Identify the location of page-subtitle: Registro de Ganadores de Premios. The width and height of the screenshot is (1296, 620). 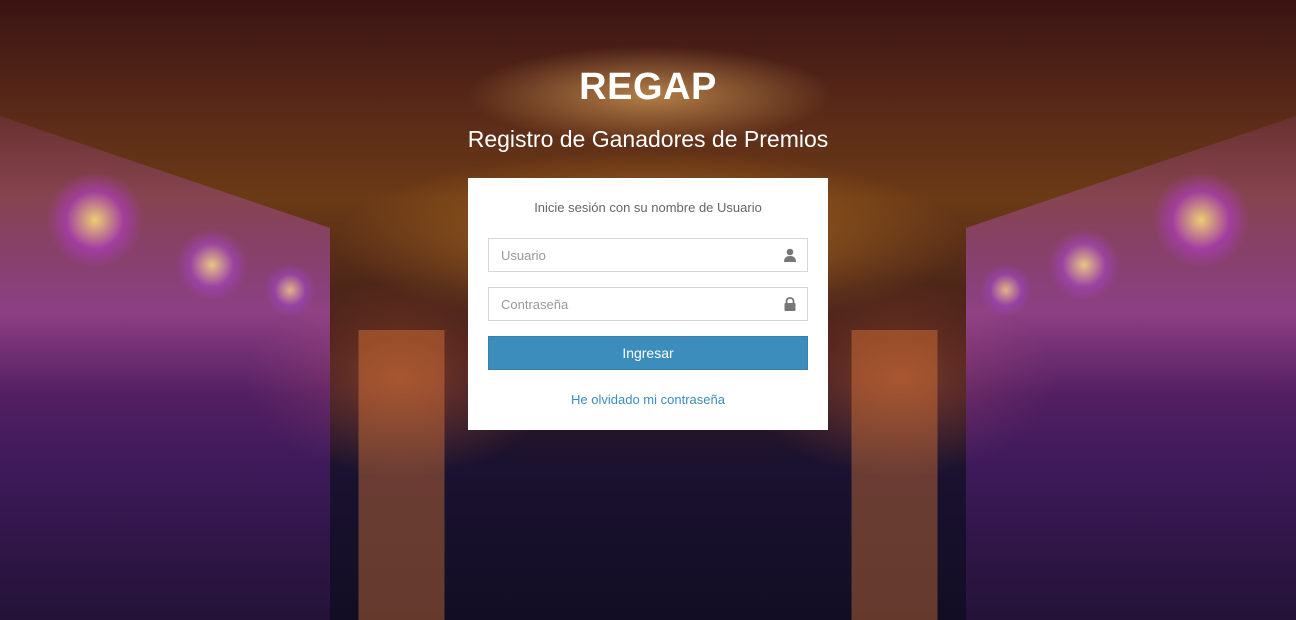
(648, 139).